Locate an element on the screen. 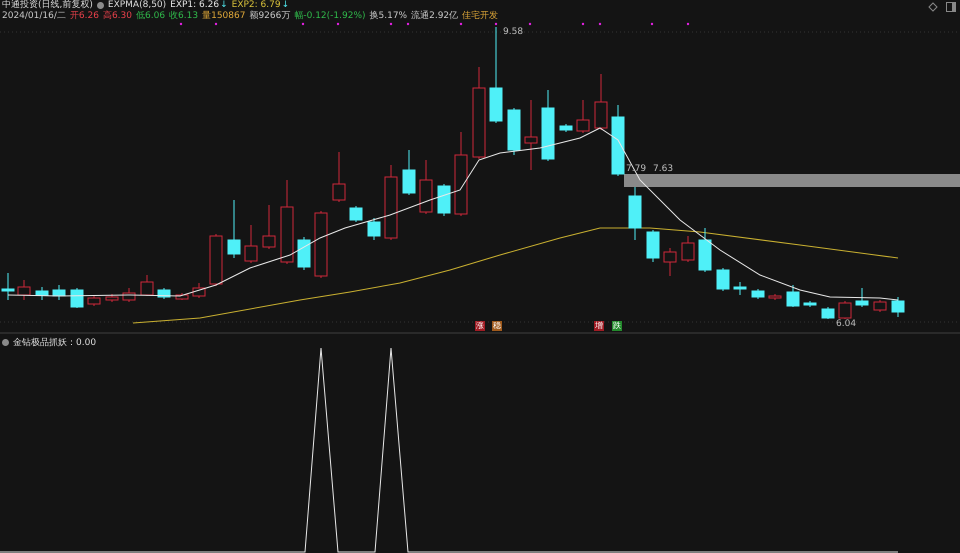  quote-field: 幅-0.12(-1.92%) is located at coordinates (330, 16).